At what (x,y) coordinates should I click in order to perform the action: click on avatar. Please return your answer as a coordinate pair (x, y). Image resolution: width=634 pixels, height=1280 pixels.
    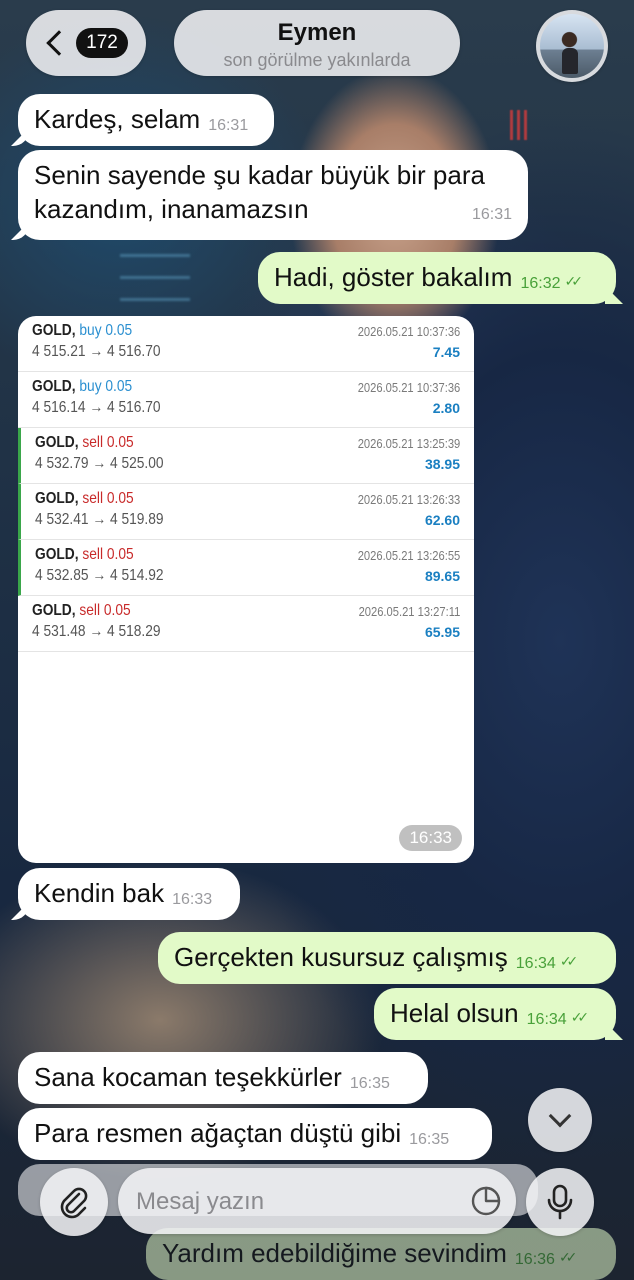
    Looking at the image, I should click on (572, 46).